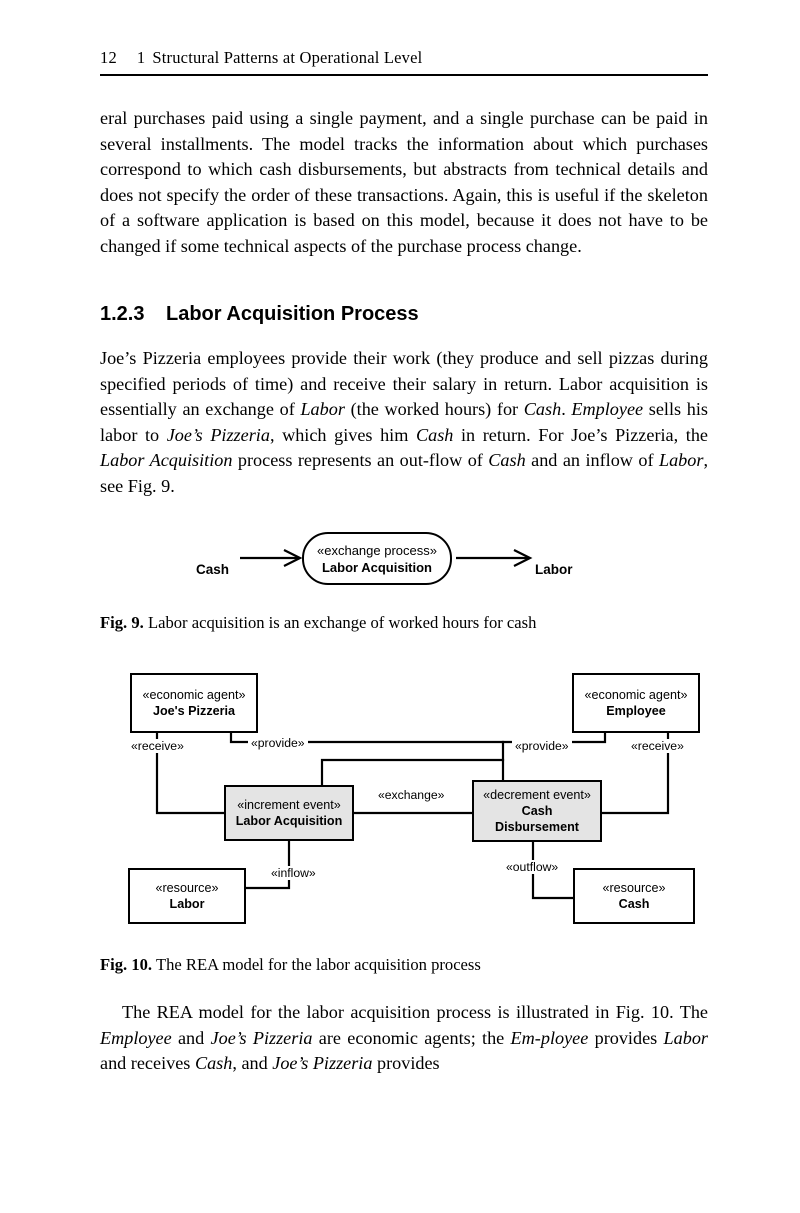 This screenshot has height=1213, width=800. I want to click on fig9-output-label: Labor, so click(554, 569).